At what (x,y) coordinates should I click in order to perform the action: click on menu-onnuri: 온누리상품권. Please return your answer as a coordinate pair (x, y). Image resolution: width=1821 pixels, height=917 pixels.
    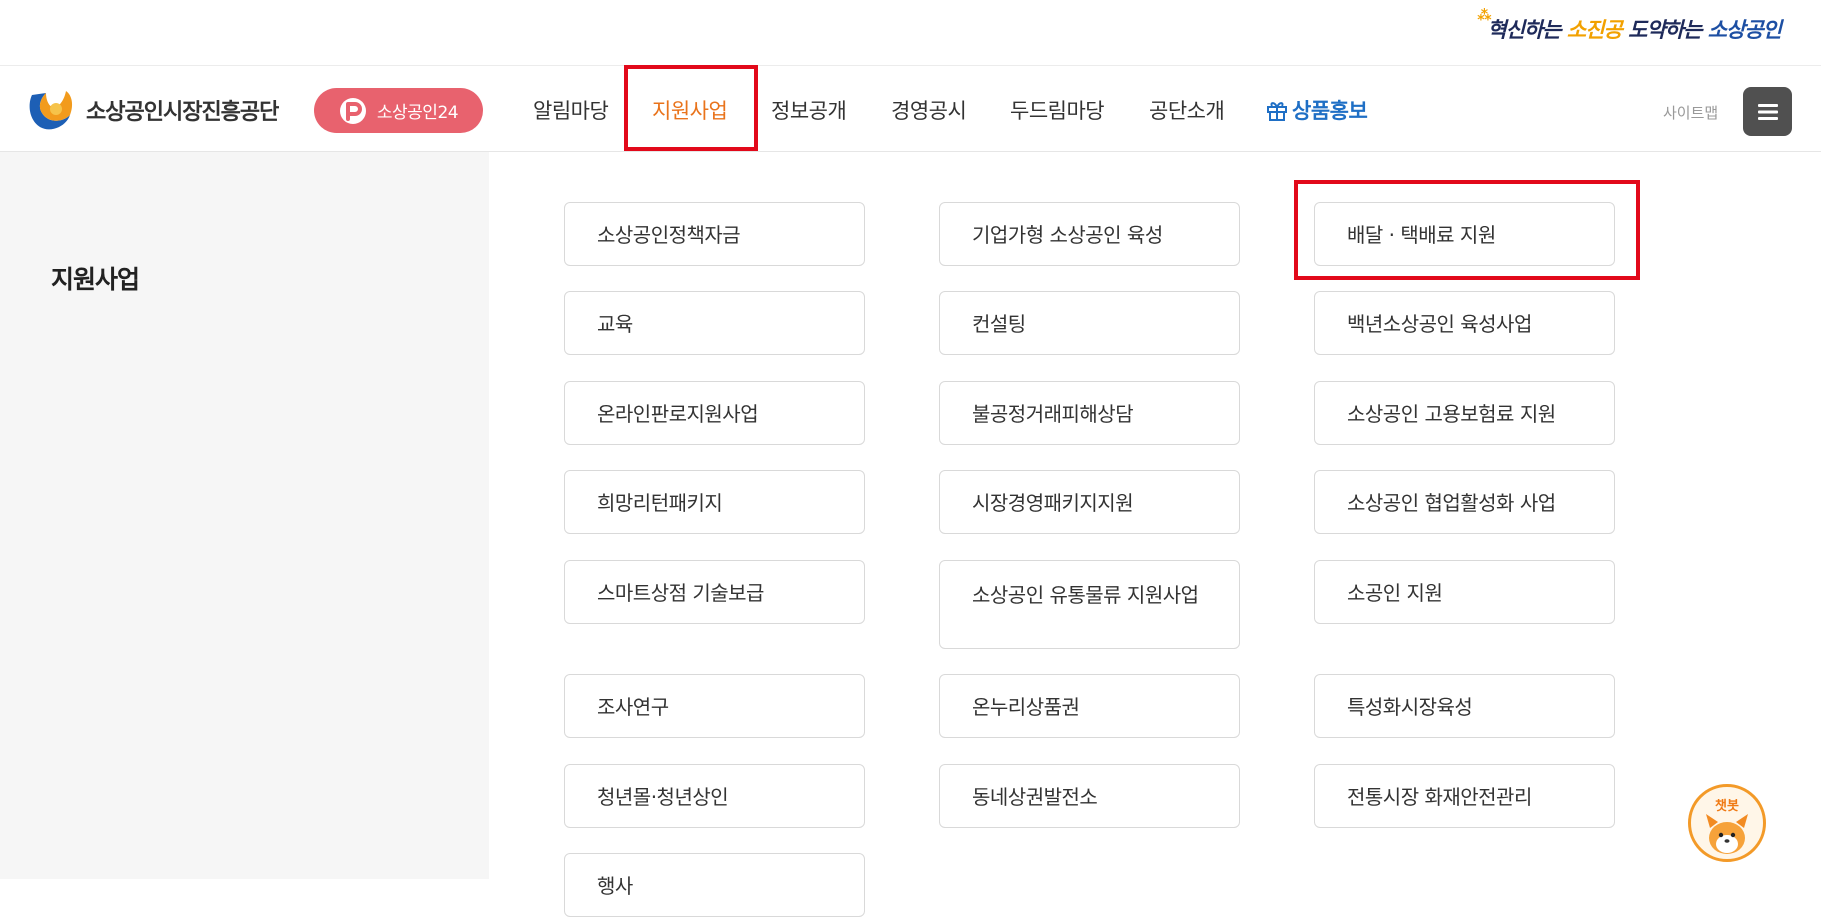
    Looking at the image, I should click on (1089, 706).